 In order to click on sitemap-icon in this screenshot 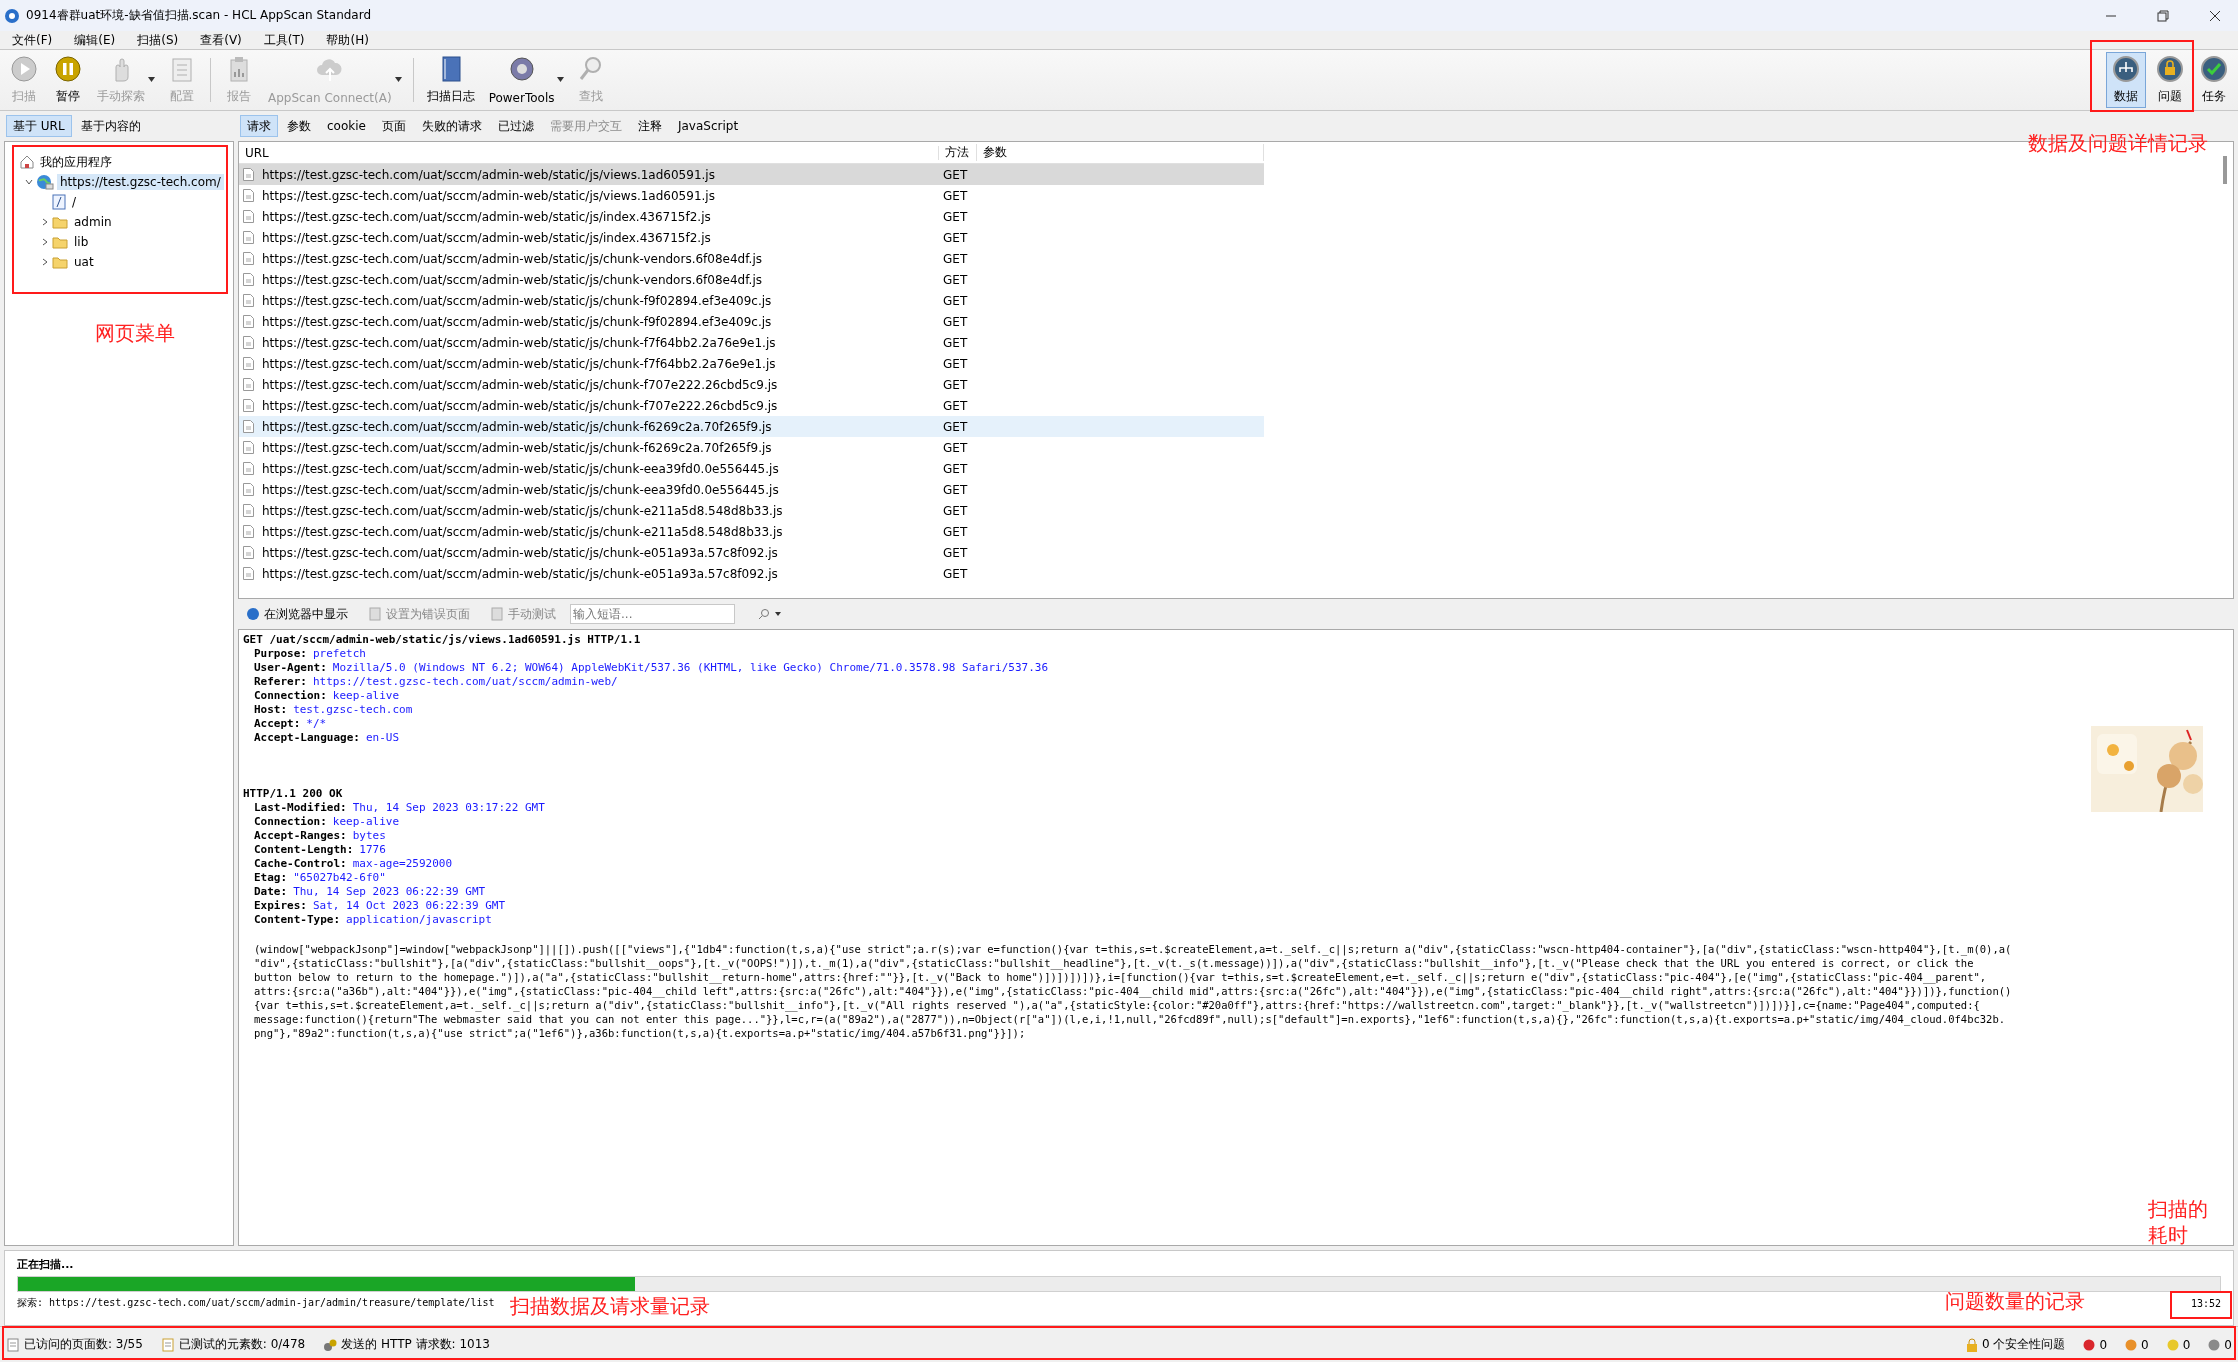, I will do `click(2126, 69)`.